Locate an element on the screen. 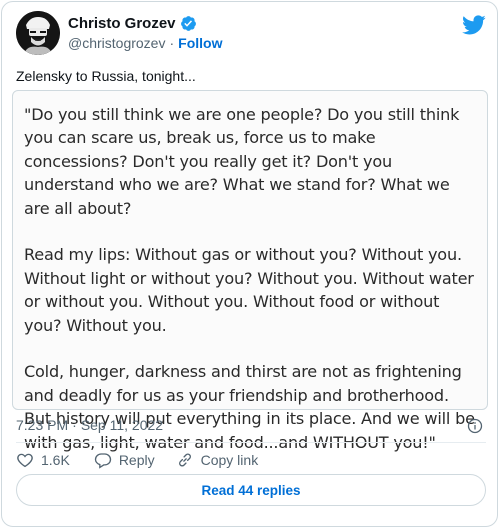 The width and height of the screenshot is (500, 530). avatar is located at coordinates (38, 33).